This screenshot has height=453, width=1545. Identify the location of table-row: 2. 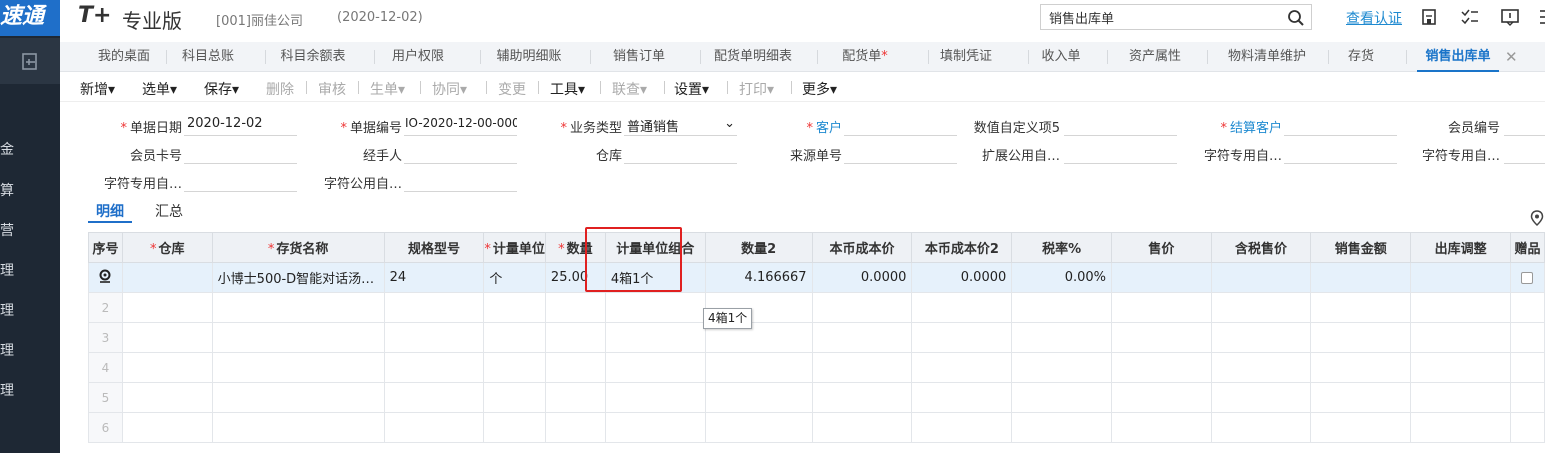
(816, 307).